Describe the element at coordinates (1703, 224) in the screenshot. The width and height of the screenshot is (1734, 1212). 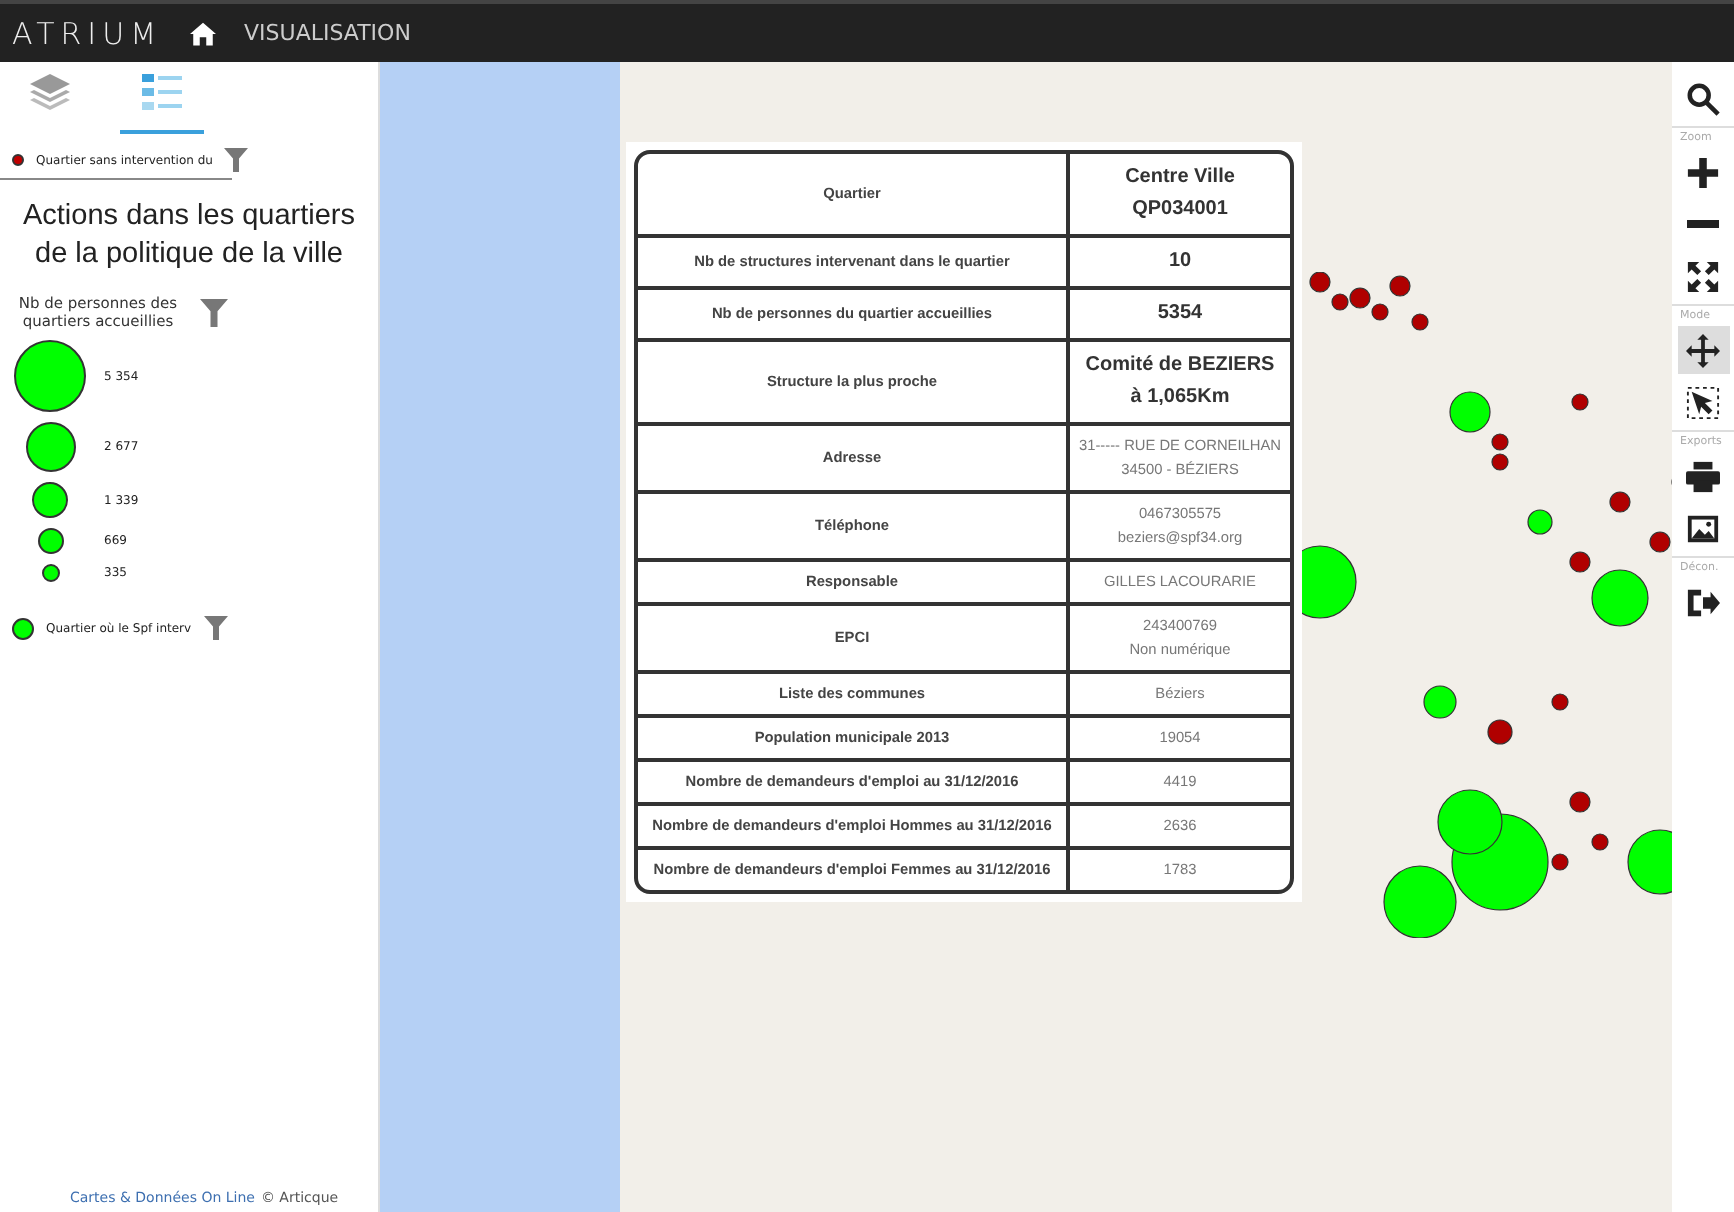
I see `minus-icon` at that location.